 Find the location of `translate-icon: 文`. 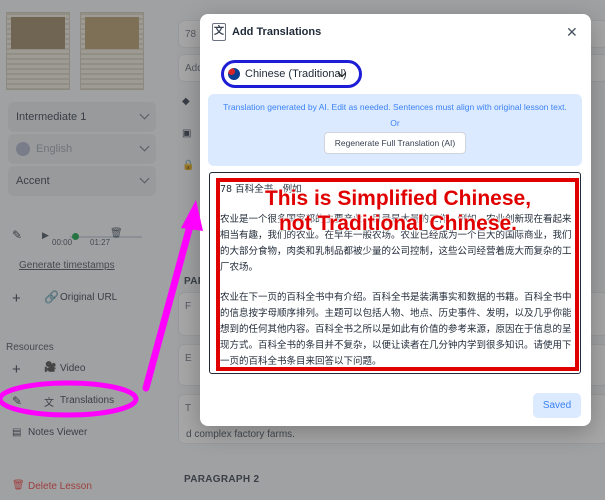

translate-icon: 文 is located at coordinates (219, 32).